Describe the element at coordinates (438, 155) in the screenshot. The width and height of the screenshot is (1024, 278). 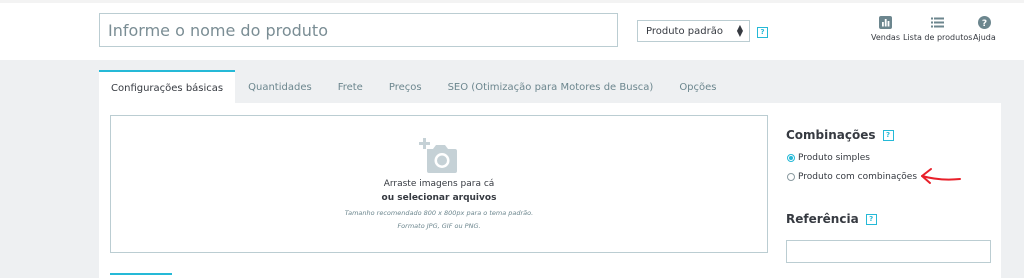
I see `add-photo-icon` at that location.